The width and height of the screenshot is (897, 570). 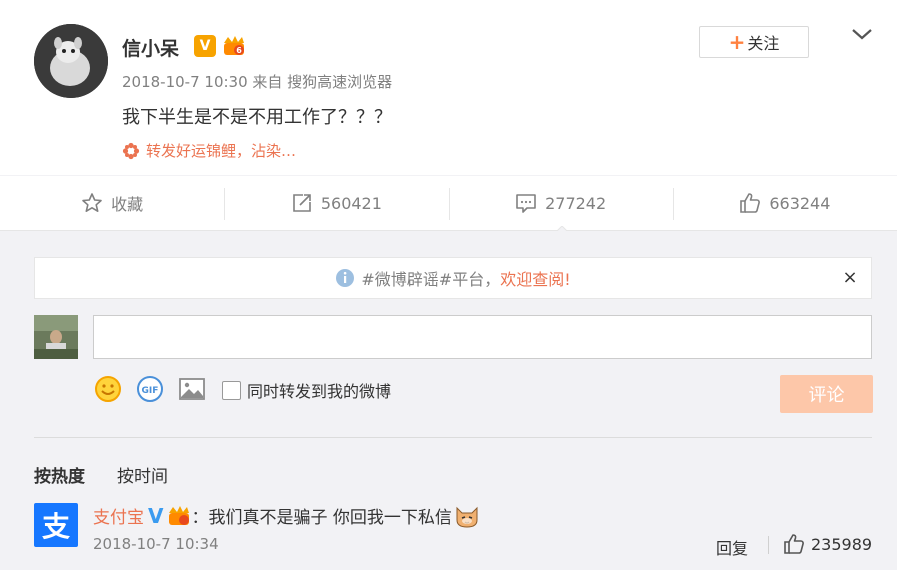 I want to click on comment-line: 支付宝 V ：我们真不是骗子 你回我一下私信, so click(x=286, y=515).